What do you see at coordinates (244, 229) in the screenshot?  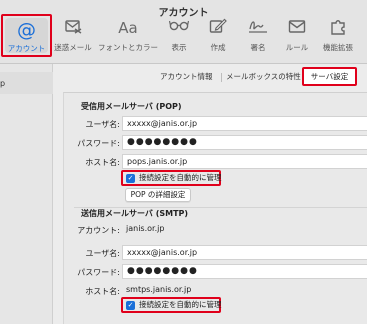 I see `outgoing-account-select: janis.or.jp` at bounding box center [244, 229].